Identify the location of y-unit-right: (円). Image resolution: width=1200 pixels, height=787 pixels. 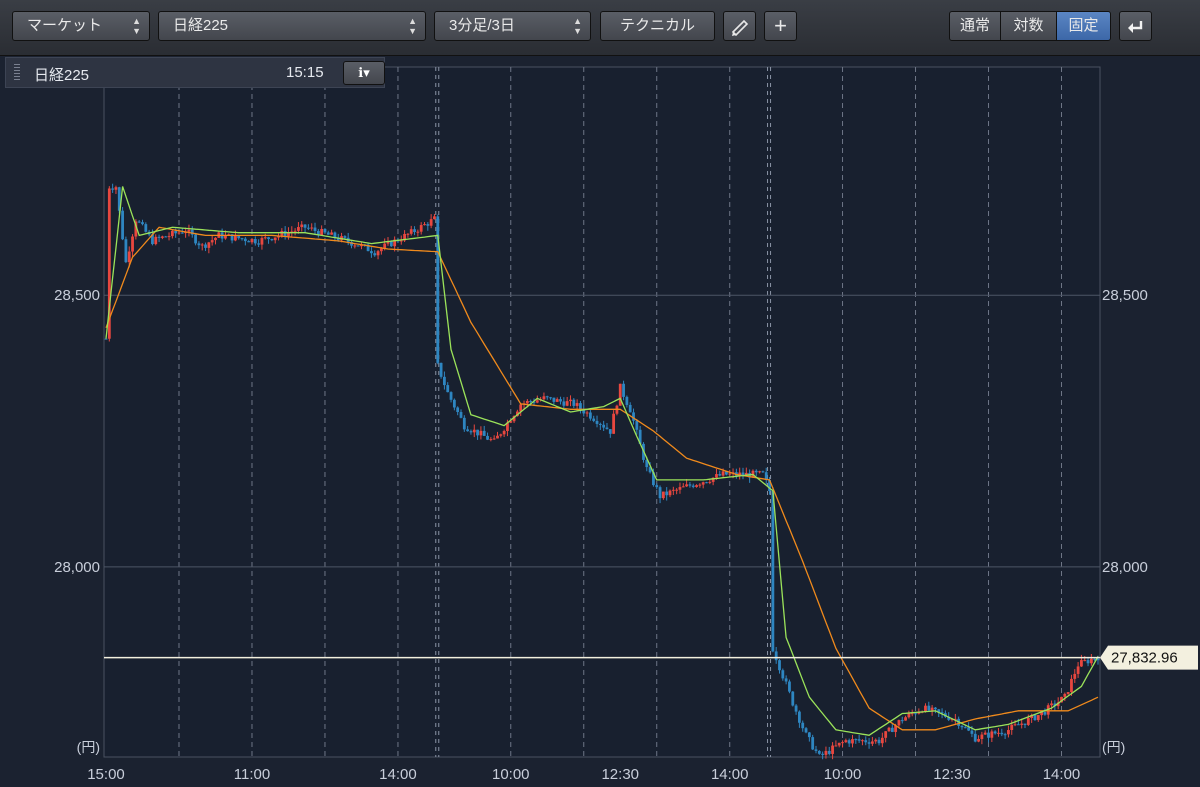
(1113, 747).